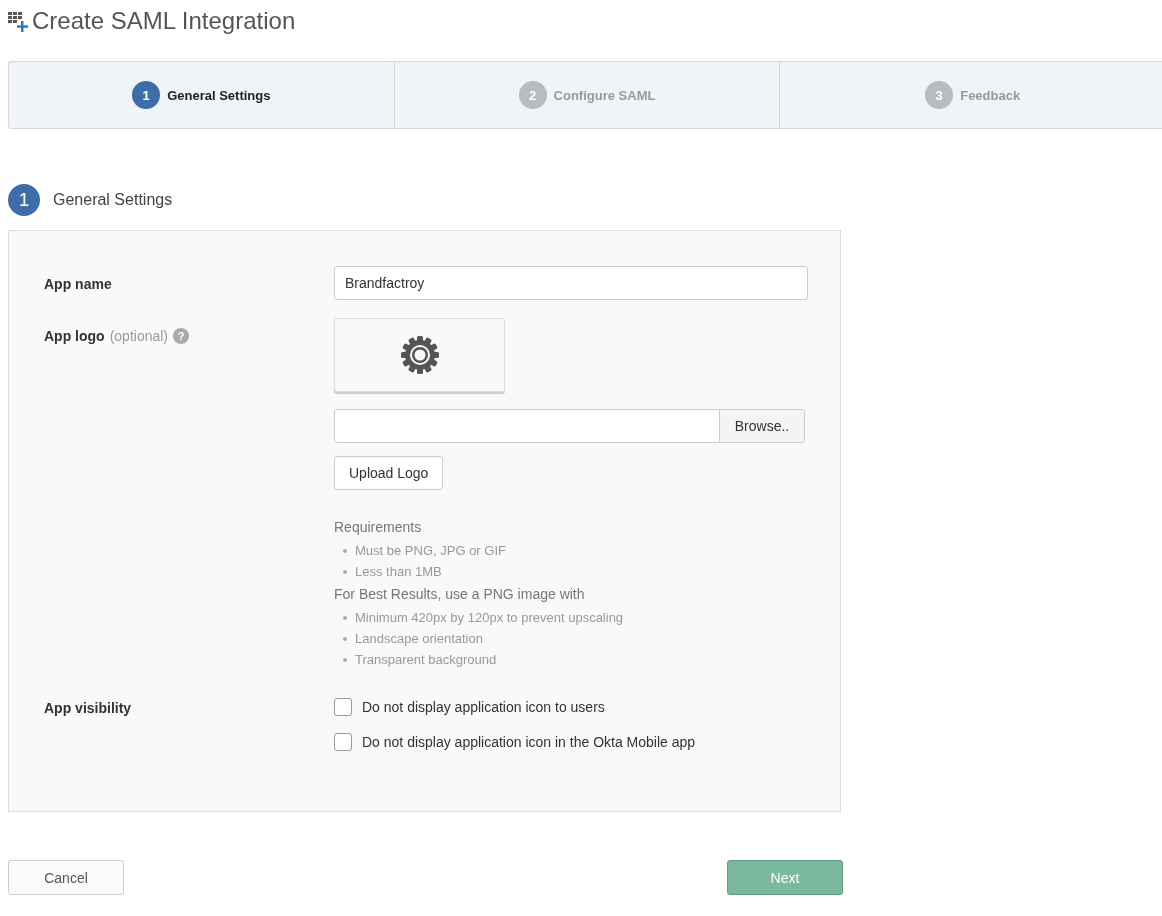  Describe the element at coordinates (18, 22) in the screenshot. I see `grid-plus-icon` at that location.